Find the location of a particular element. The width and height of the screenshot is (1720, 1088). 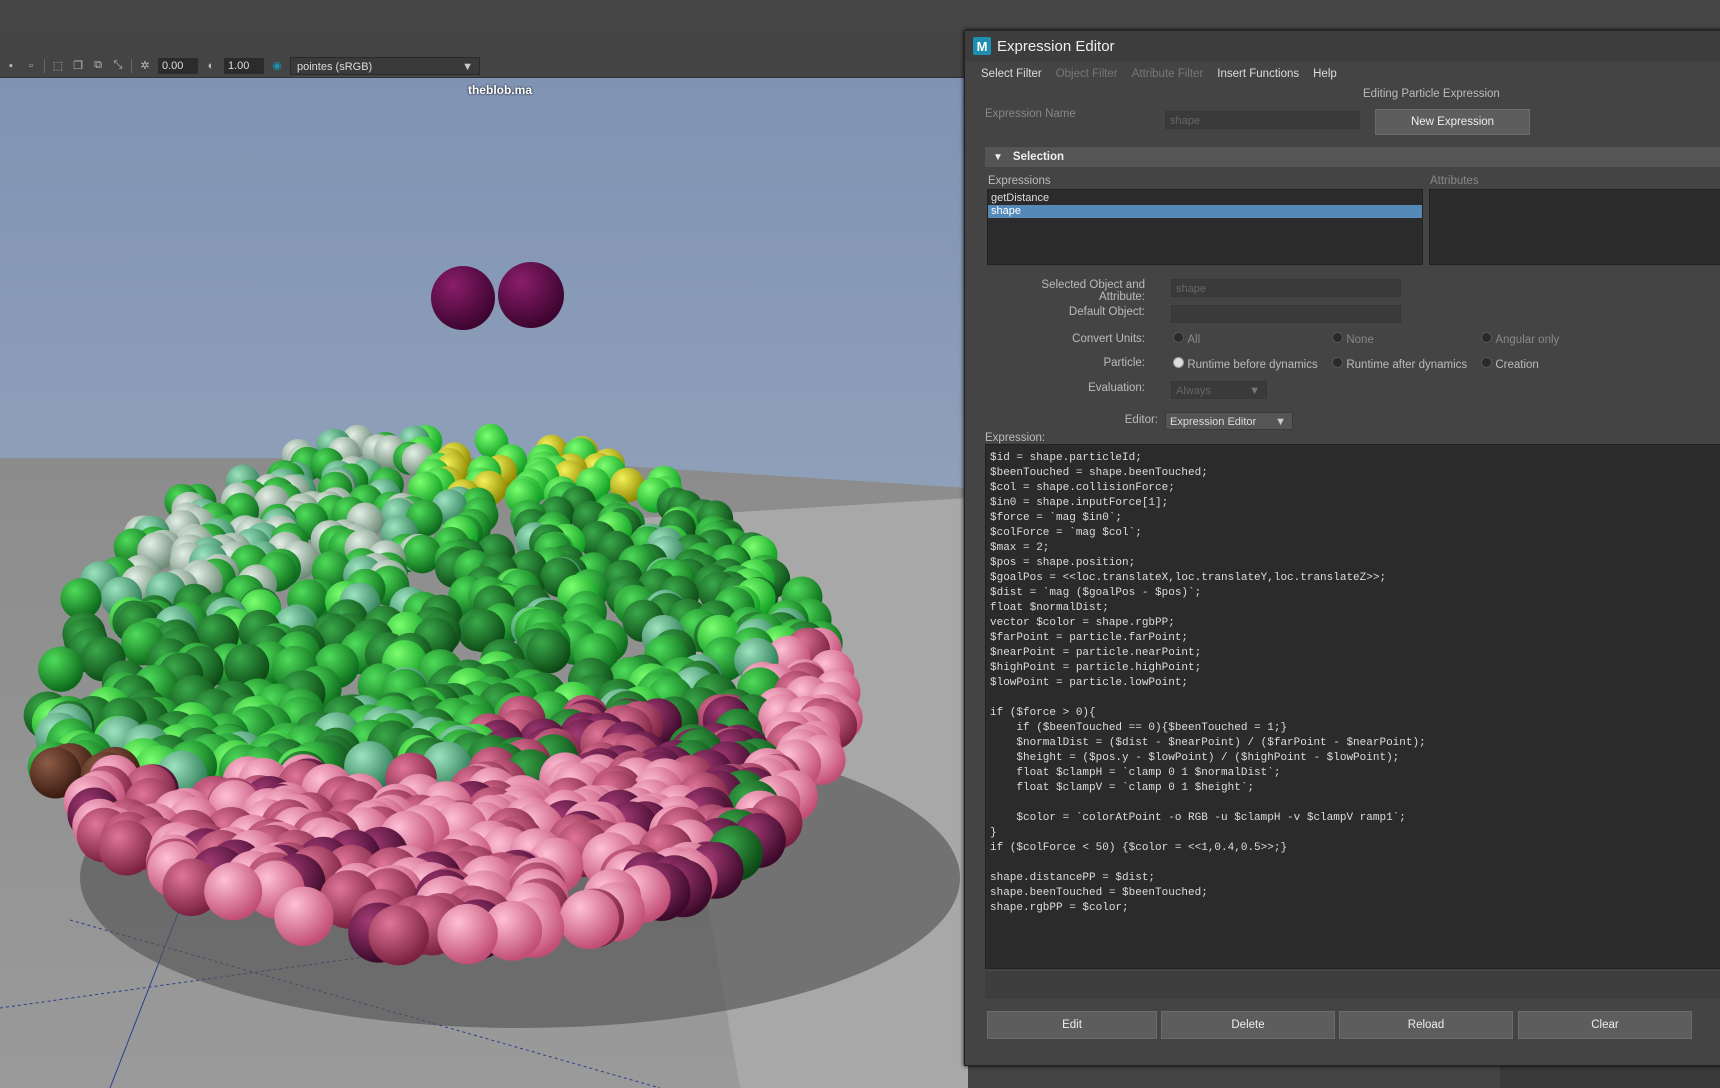

list-item-shape: shape is located at coordinates (1205, 211).